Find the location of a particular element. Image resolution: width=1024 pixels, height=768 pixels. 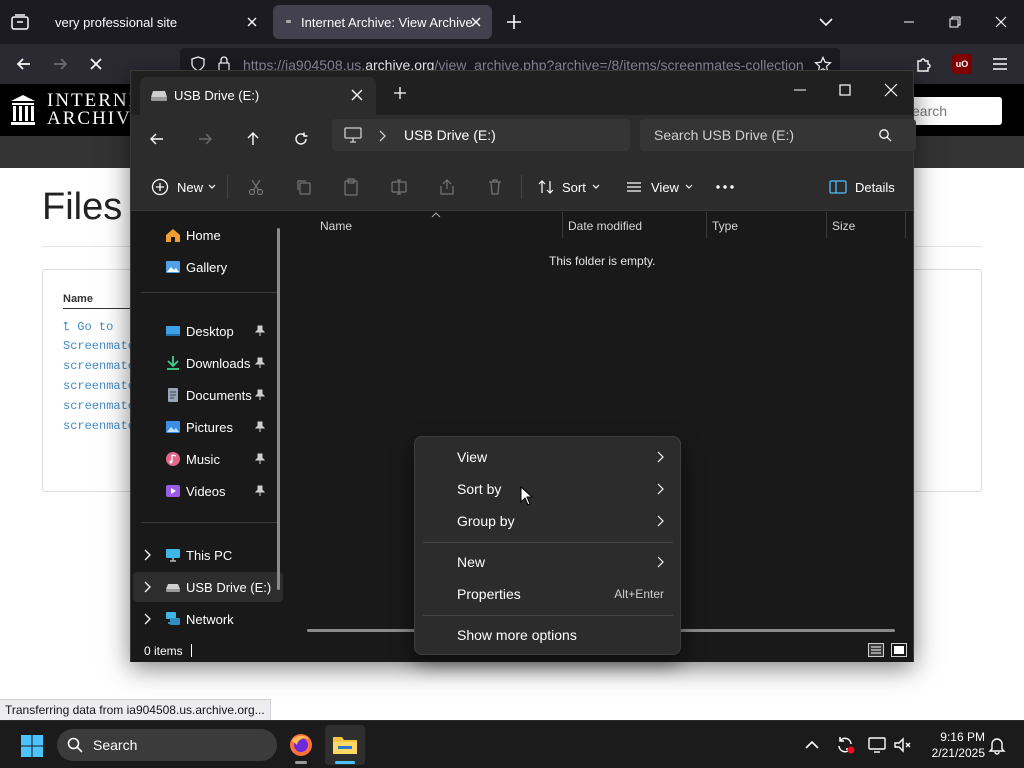

rename-icon is located at coordinates (399, 187).